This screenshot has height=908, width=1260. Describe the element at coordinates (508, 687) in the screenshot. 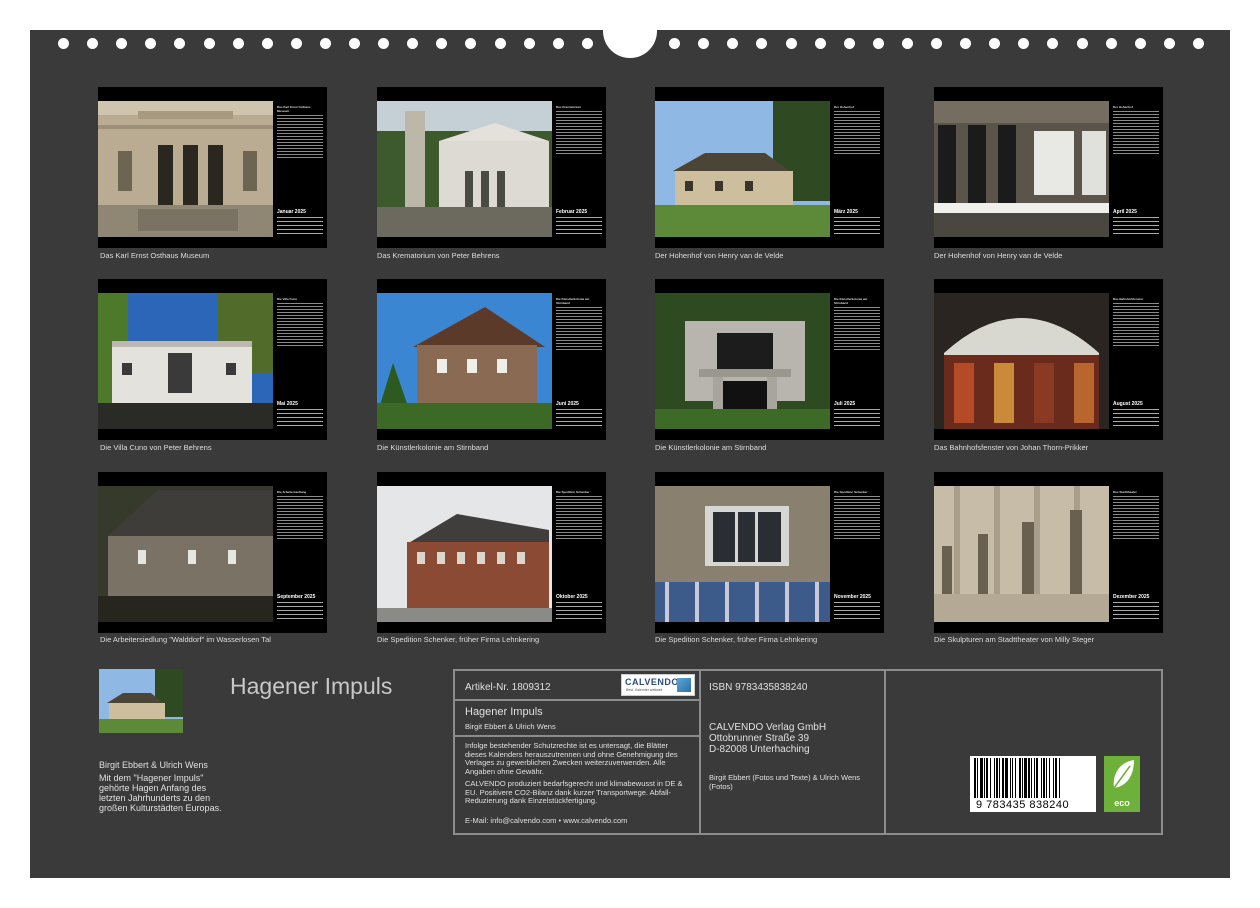

I see `article-number: Artikel-Nr. 1809312` at that location.